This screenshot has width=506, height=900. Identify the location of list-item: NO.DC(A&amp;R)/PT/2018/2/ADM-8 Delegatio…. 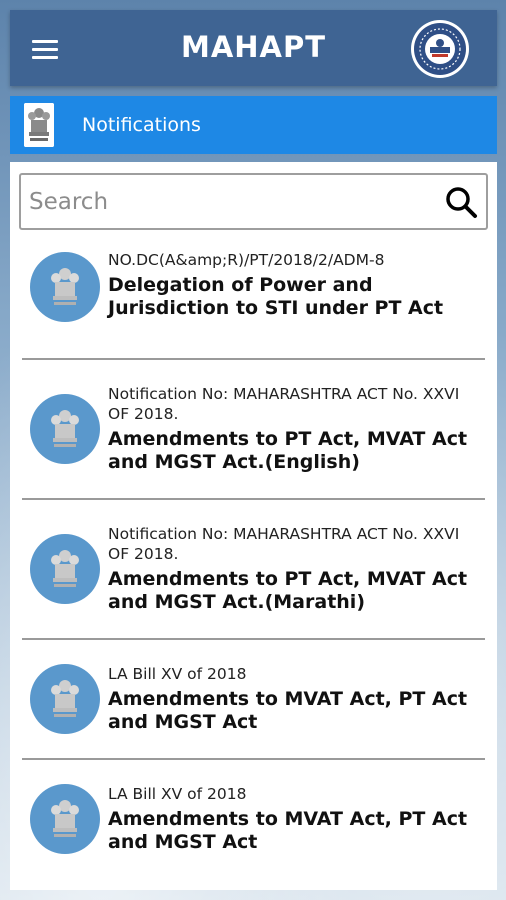
(253, 297).